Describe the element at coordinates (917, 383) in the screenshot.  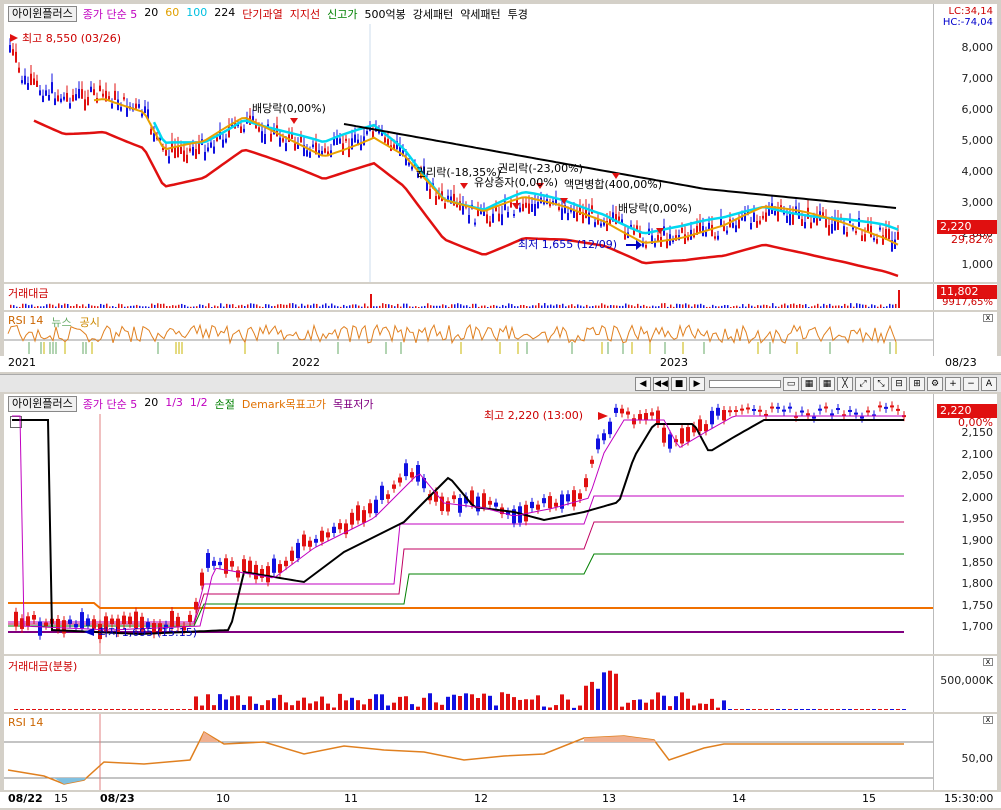
I see `layout-icon: ⊞` at that location.